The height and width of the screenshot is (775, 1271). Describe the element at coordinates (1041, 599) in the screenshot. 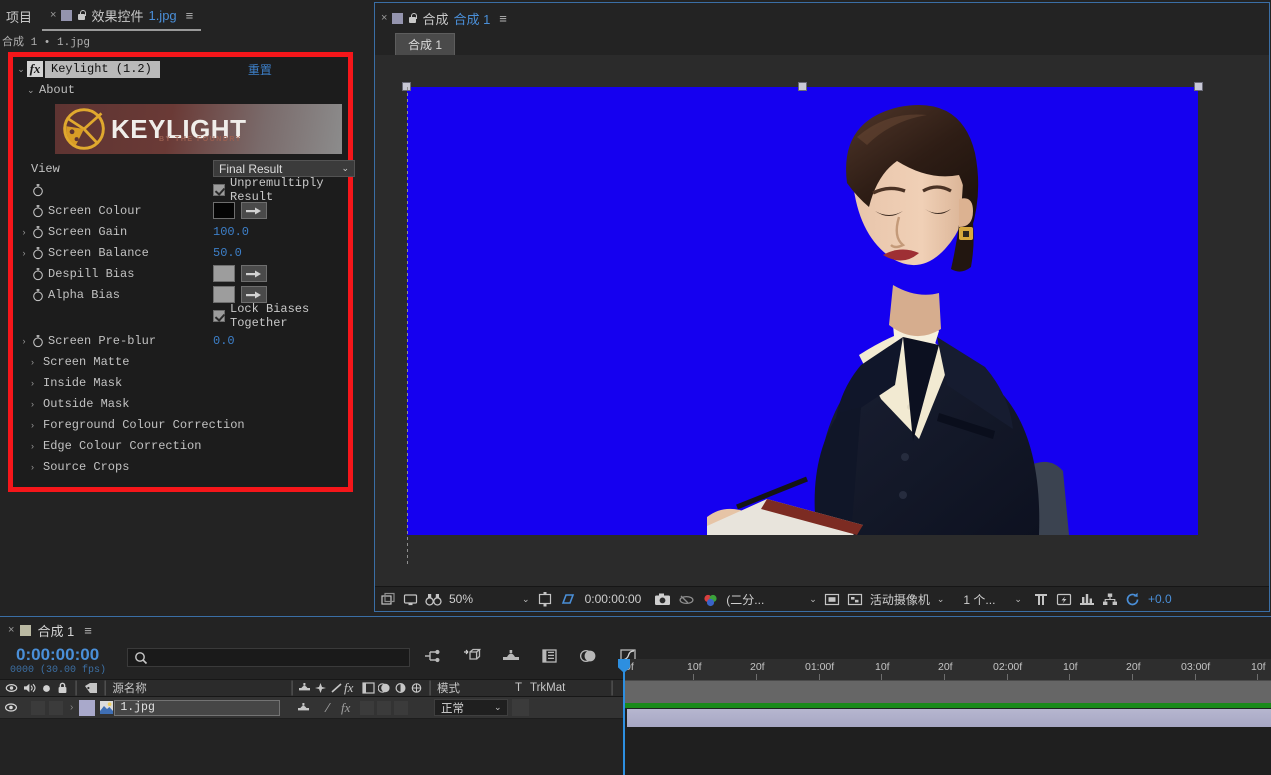

I see `pixel-aspect-icon` at that location.